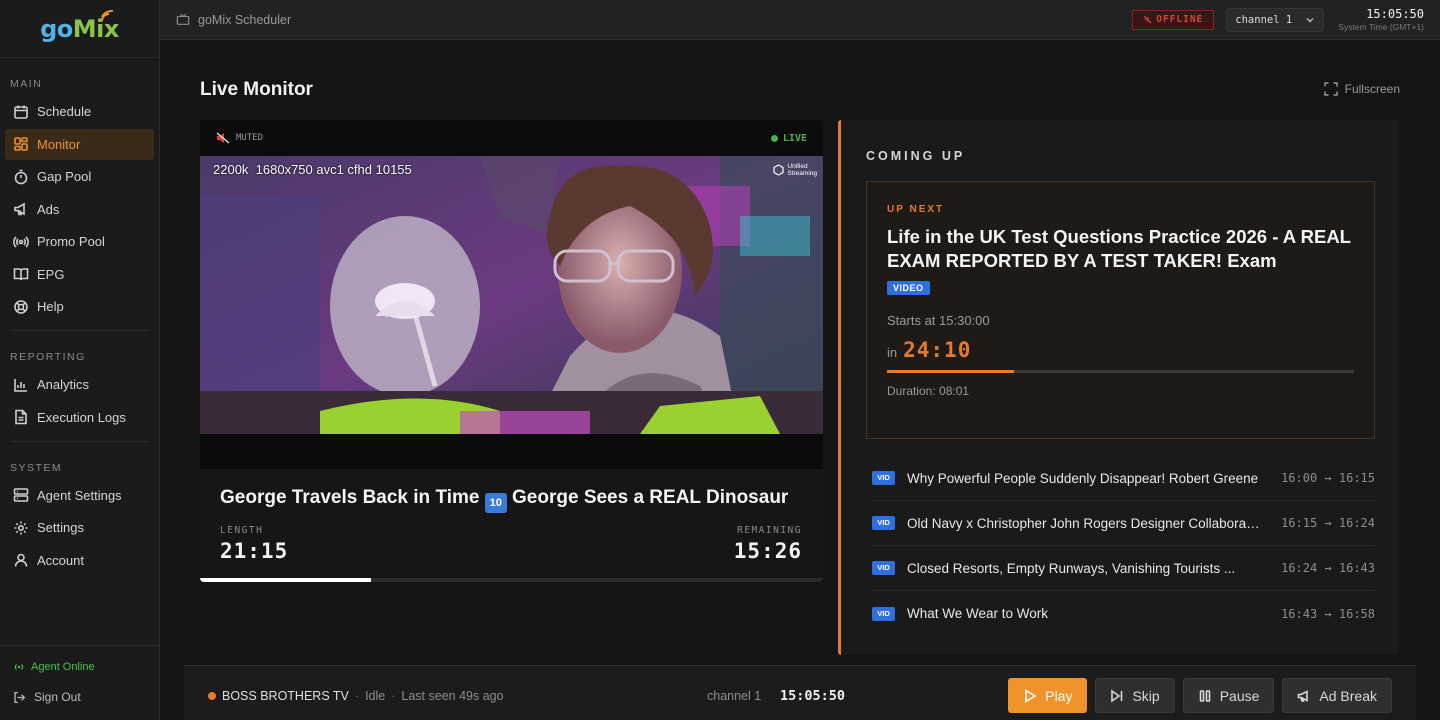  What do you see at coordinates (256, 89) in the screenshot?
I see `page-title: Live Monitor` at bounding box center [256, 89].